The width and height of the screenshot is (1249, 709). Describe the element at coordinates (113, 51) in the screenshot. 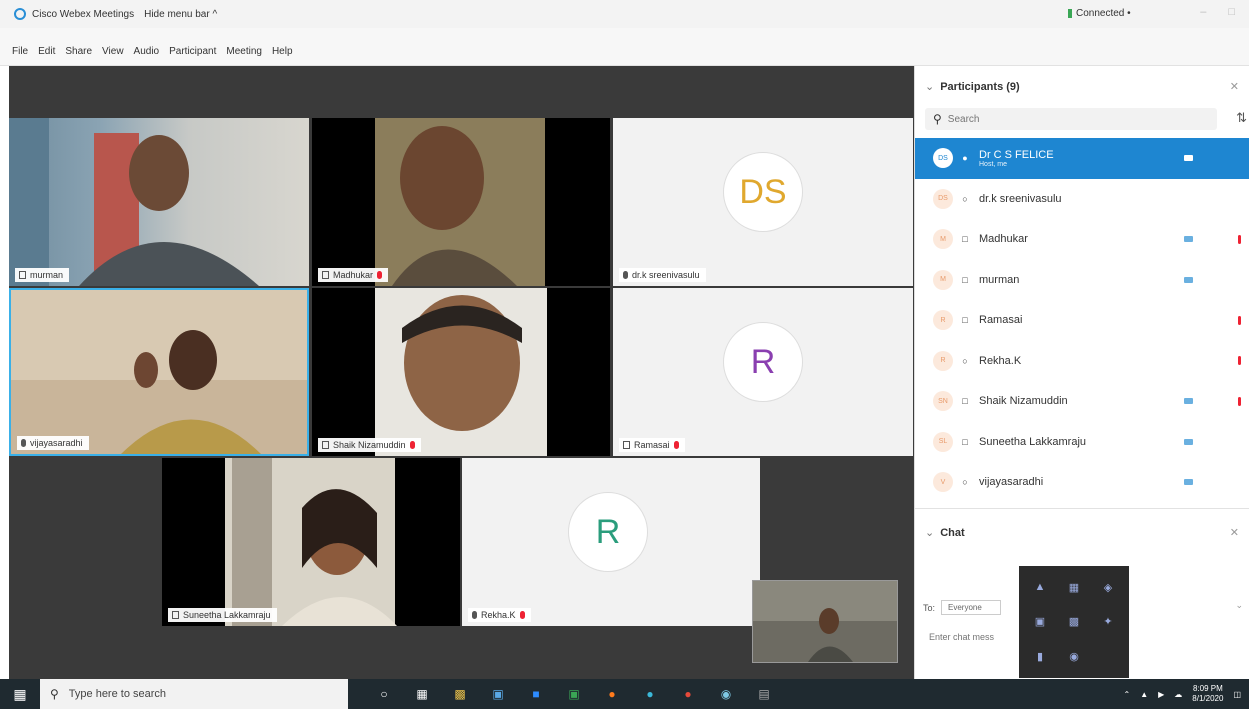

I see `menu-view: View` at that location.